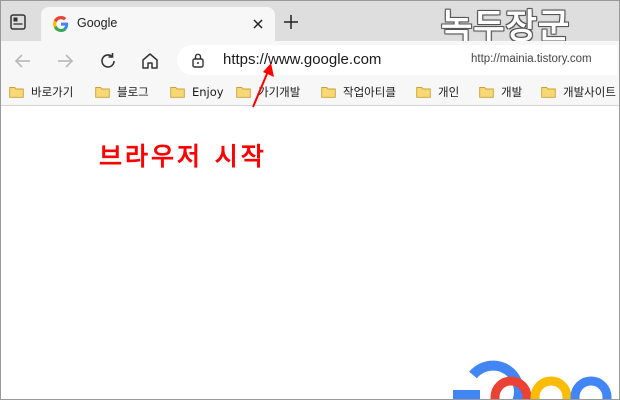  Describe the element at coordinates (150, 61) in the screenshot. I see `home-icon` at that location.